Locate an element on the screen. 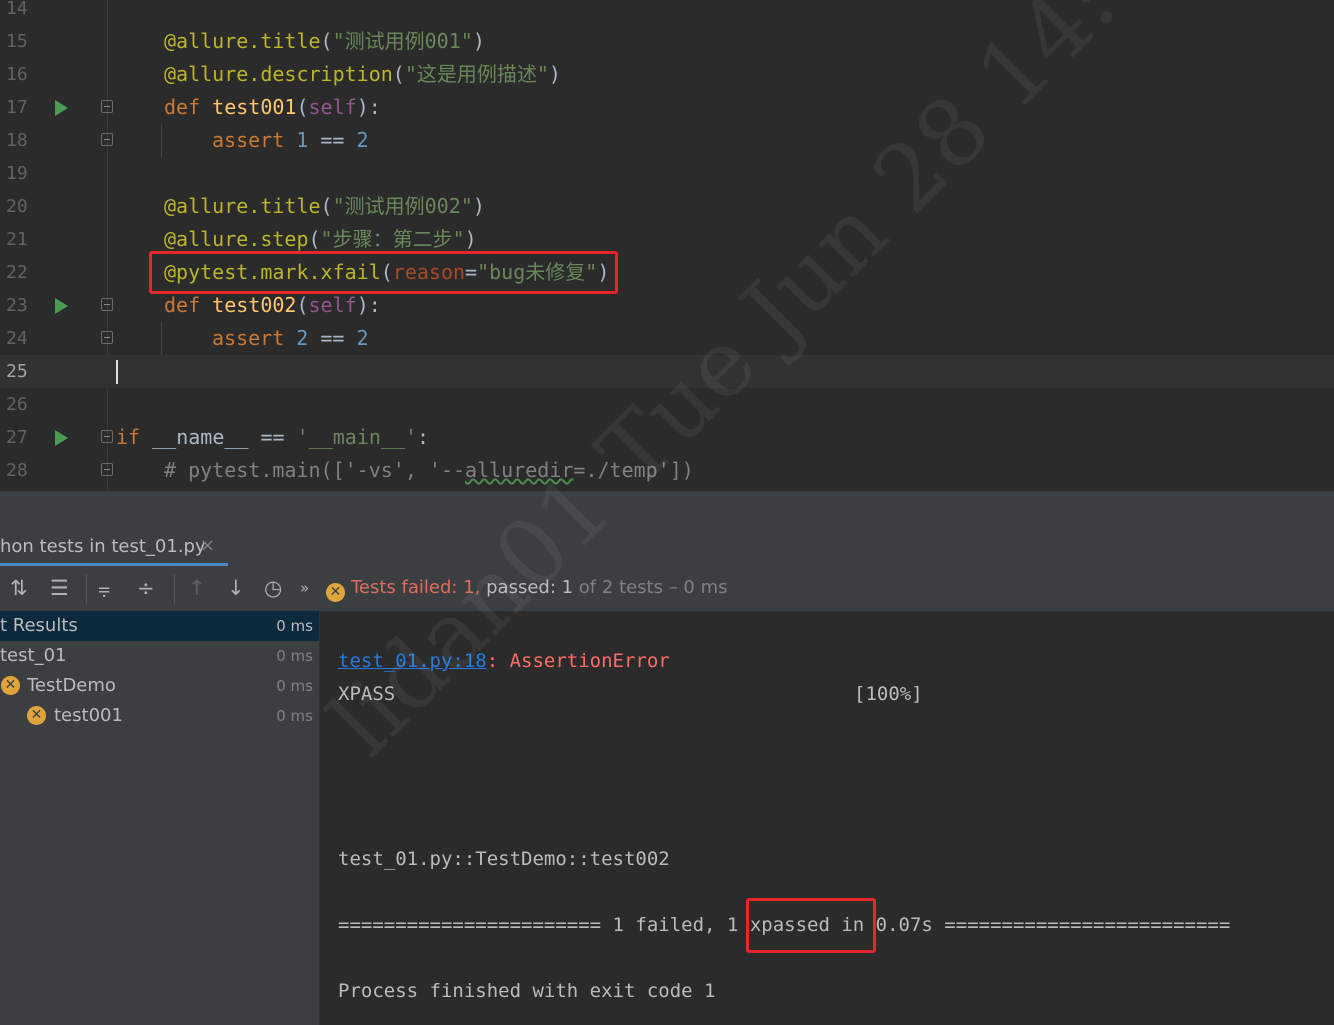 This screenshot has height=1025, width=1334. code-token: @allure.description is located at coordinates (278, 74).